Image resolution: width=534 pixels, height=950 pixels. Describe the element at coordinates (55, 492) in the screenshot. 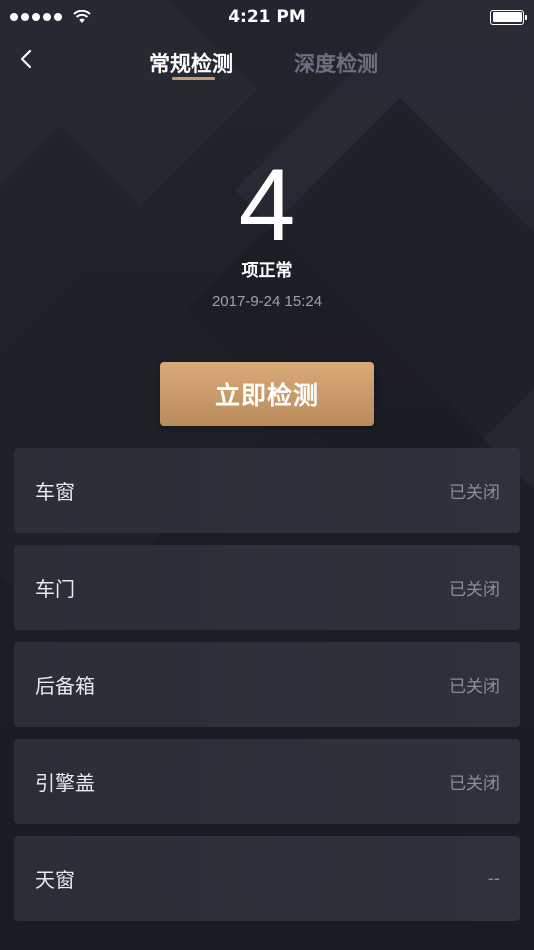

I see `item-name: 车窗` at that location.